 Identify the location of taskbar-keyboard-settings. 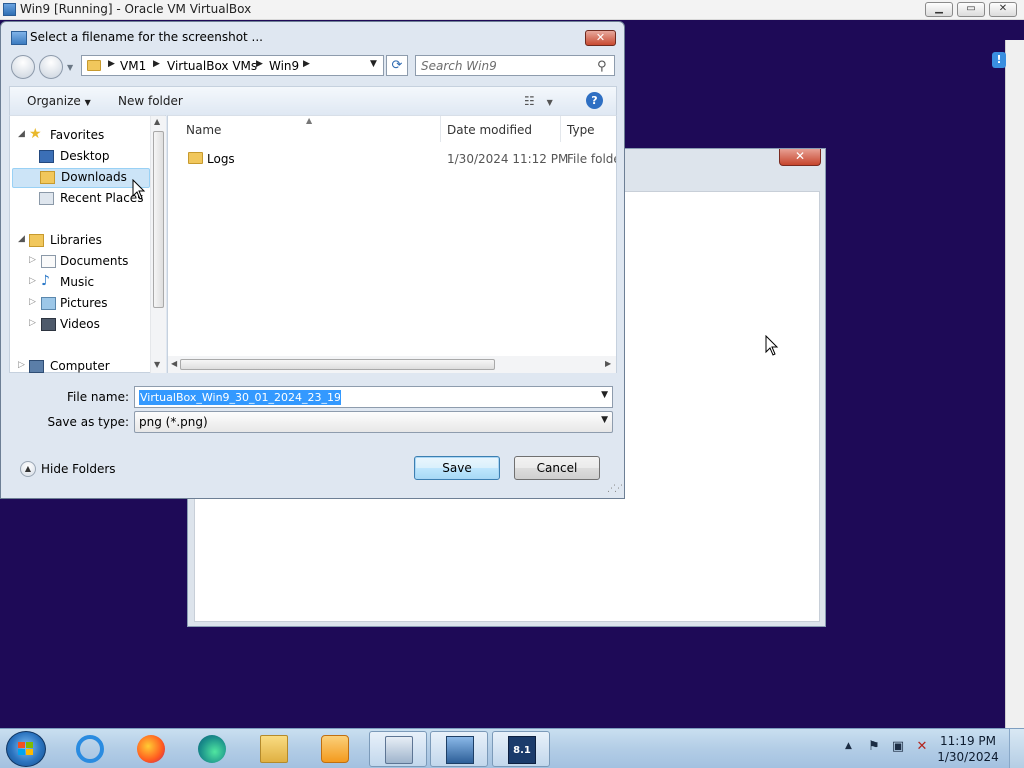
(398, 749).